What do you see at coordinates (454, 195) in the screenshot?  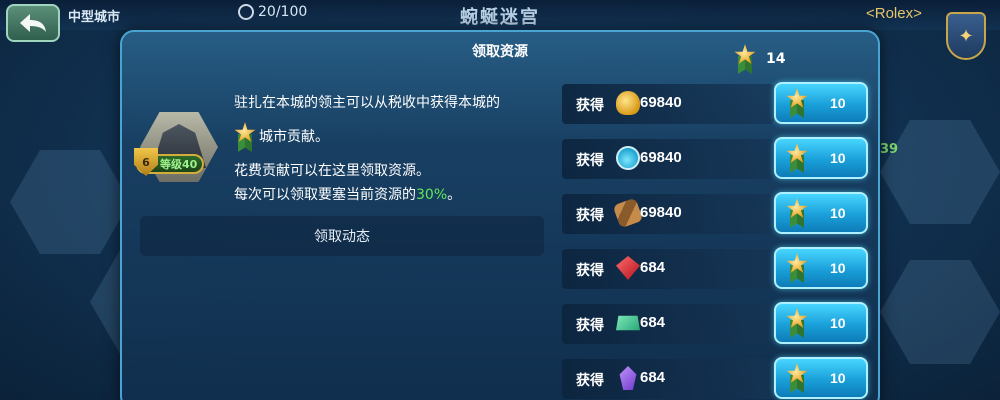 I see `description-line-4-end: 。` at bounding box center [454, 195].